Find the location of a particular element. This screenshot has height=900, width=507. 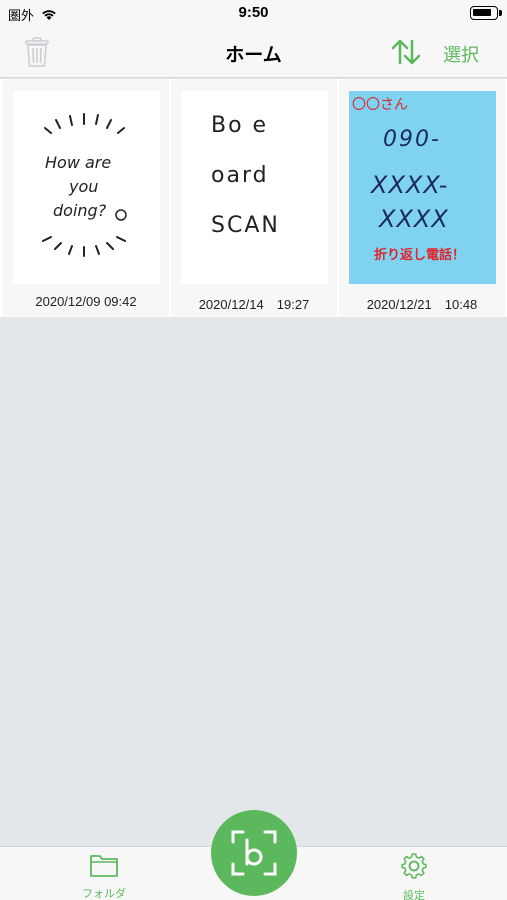

document-thumbnail: How are you doing? is located at coordinates (86, 187).